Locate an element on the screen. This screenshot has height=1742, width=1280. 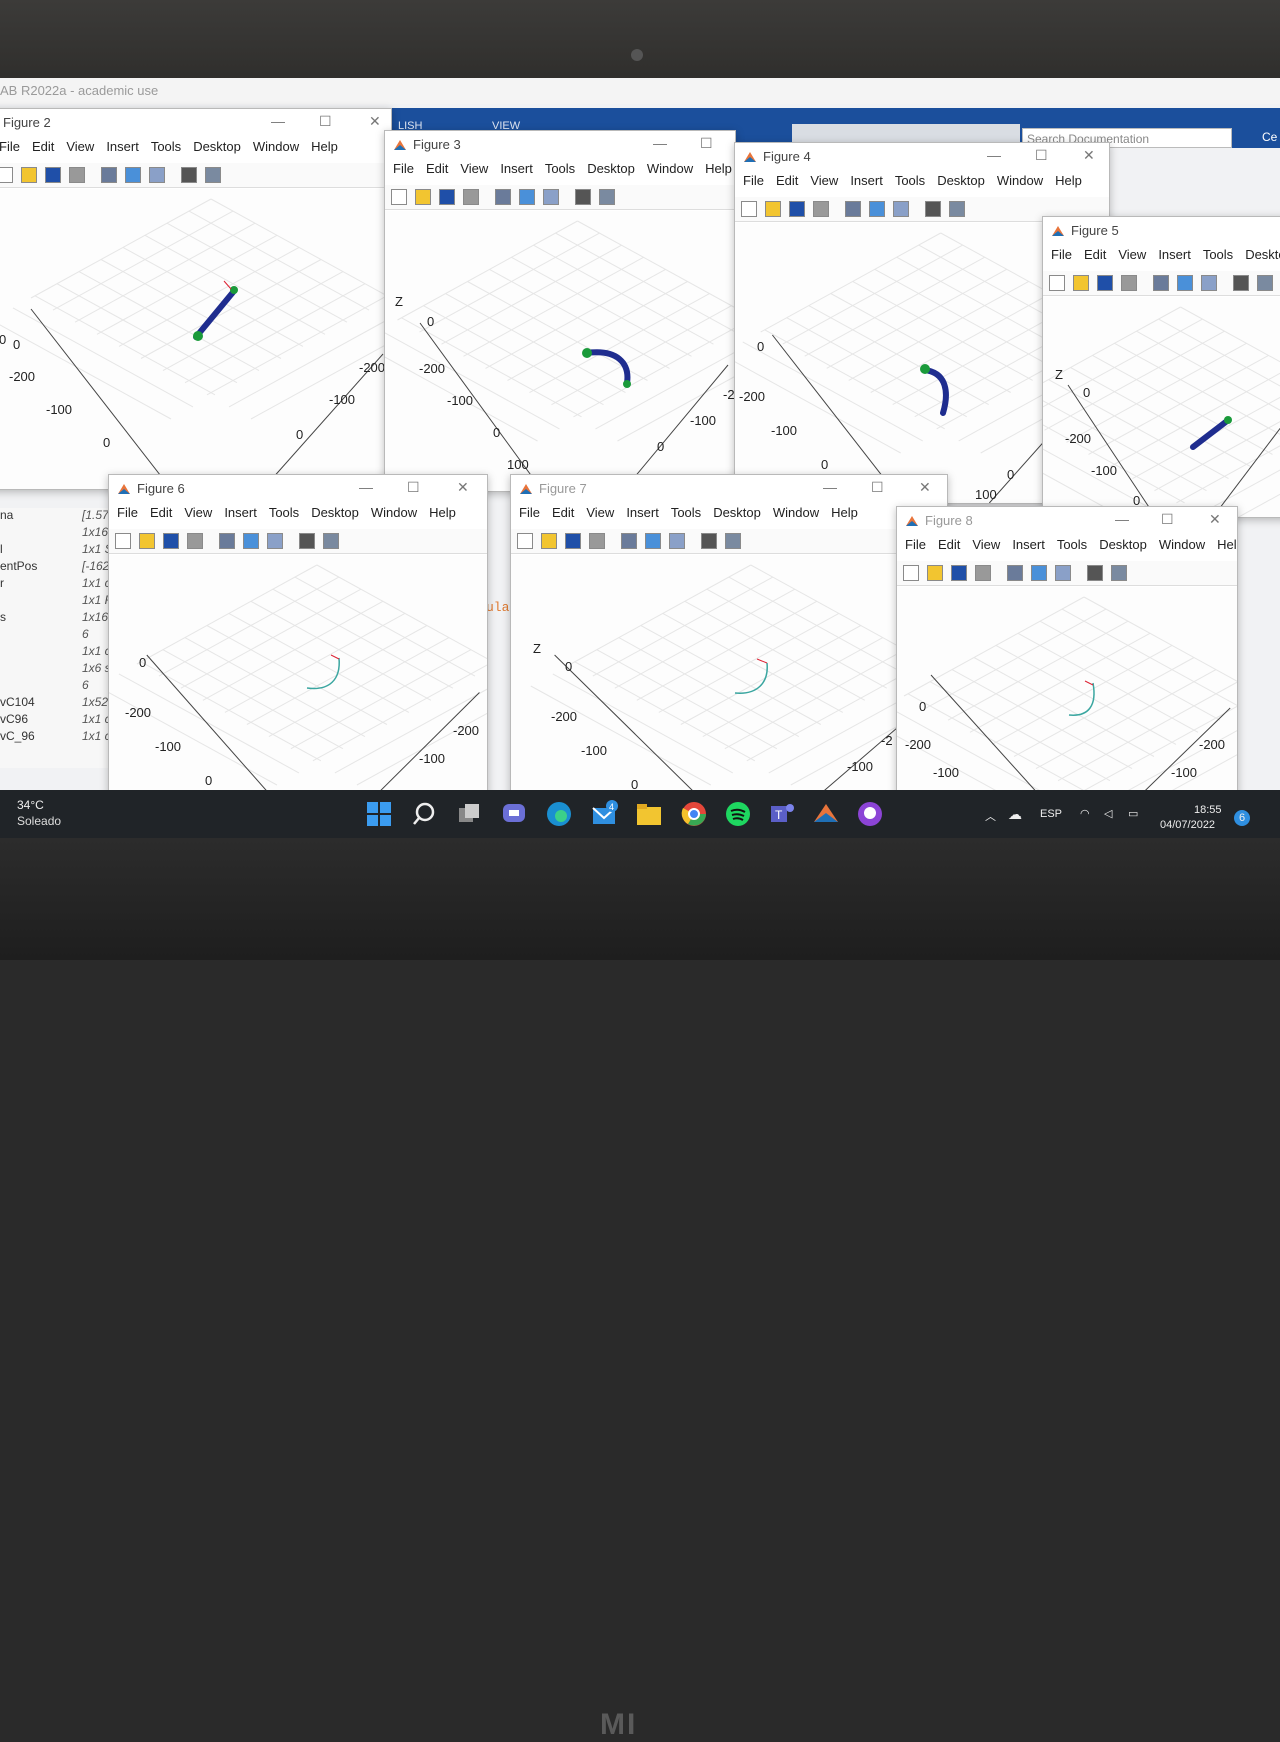
3d-axes: 0 -200 -100 0 -200 -100 is located at coordinates (298, 680).